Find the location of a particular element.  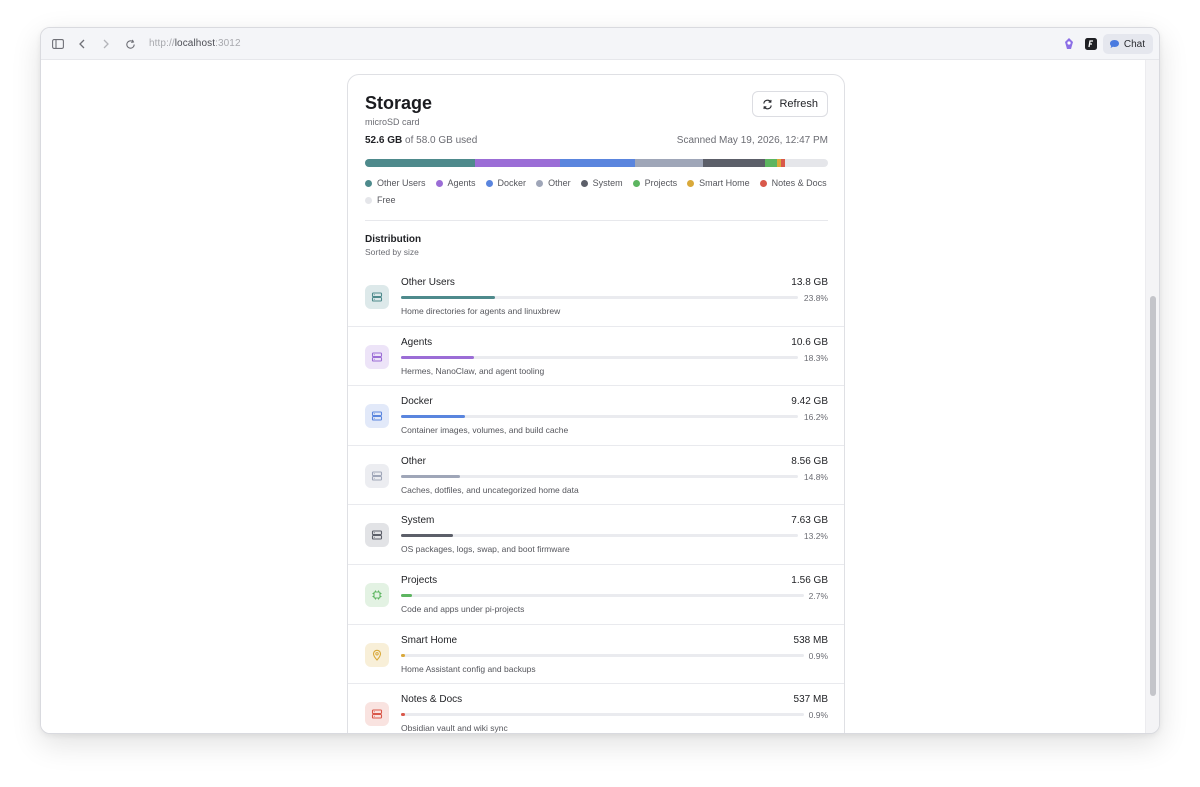

legend-item: Docker is located at coordinates (506, 183).